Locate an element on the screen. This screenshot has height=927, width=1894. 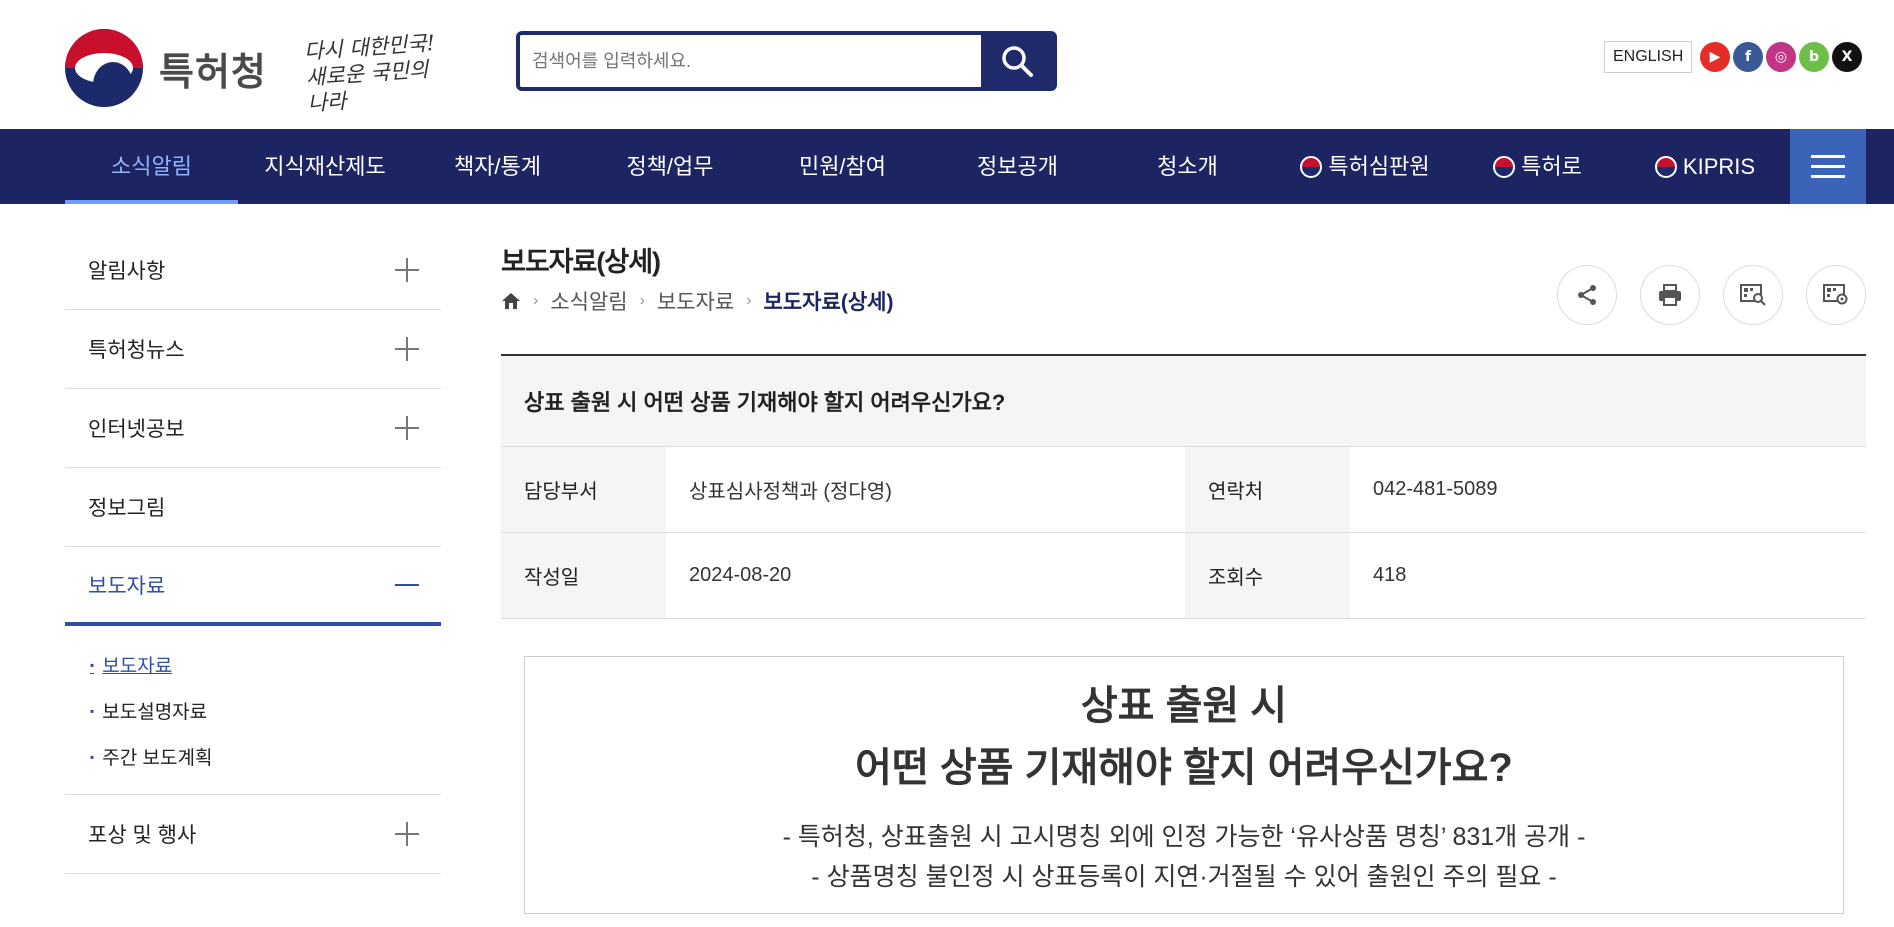
share-button is located at coordinates (1587, 295).